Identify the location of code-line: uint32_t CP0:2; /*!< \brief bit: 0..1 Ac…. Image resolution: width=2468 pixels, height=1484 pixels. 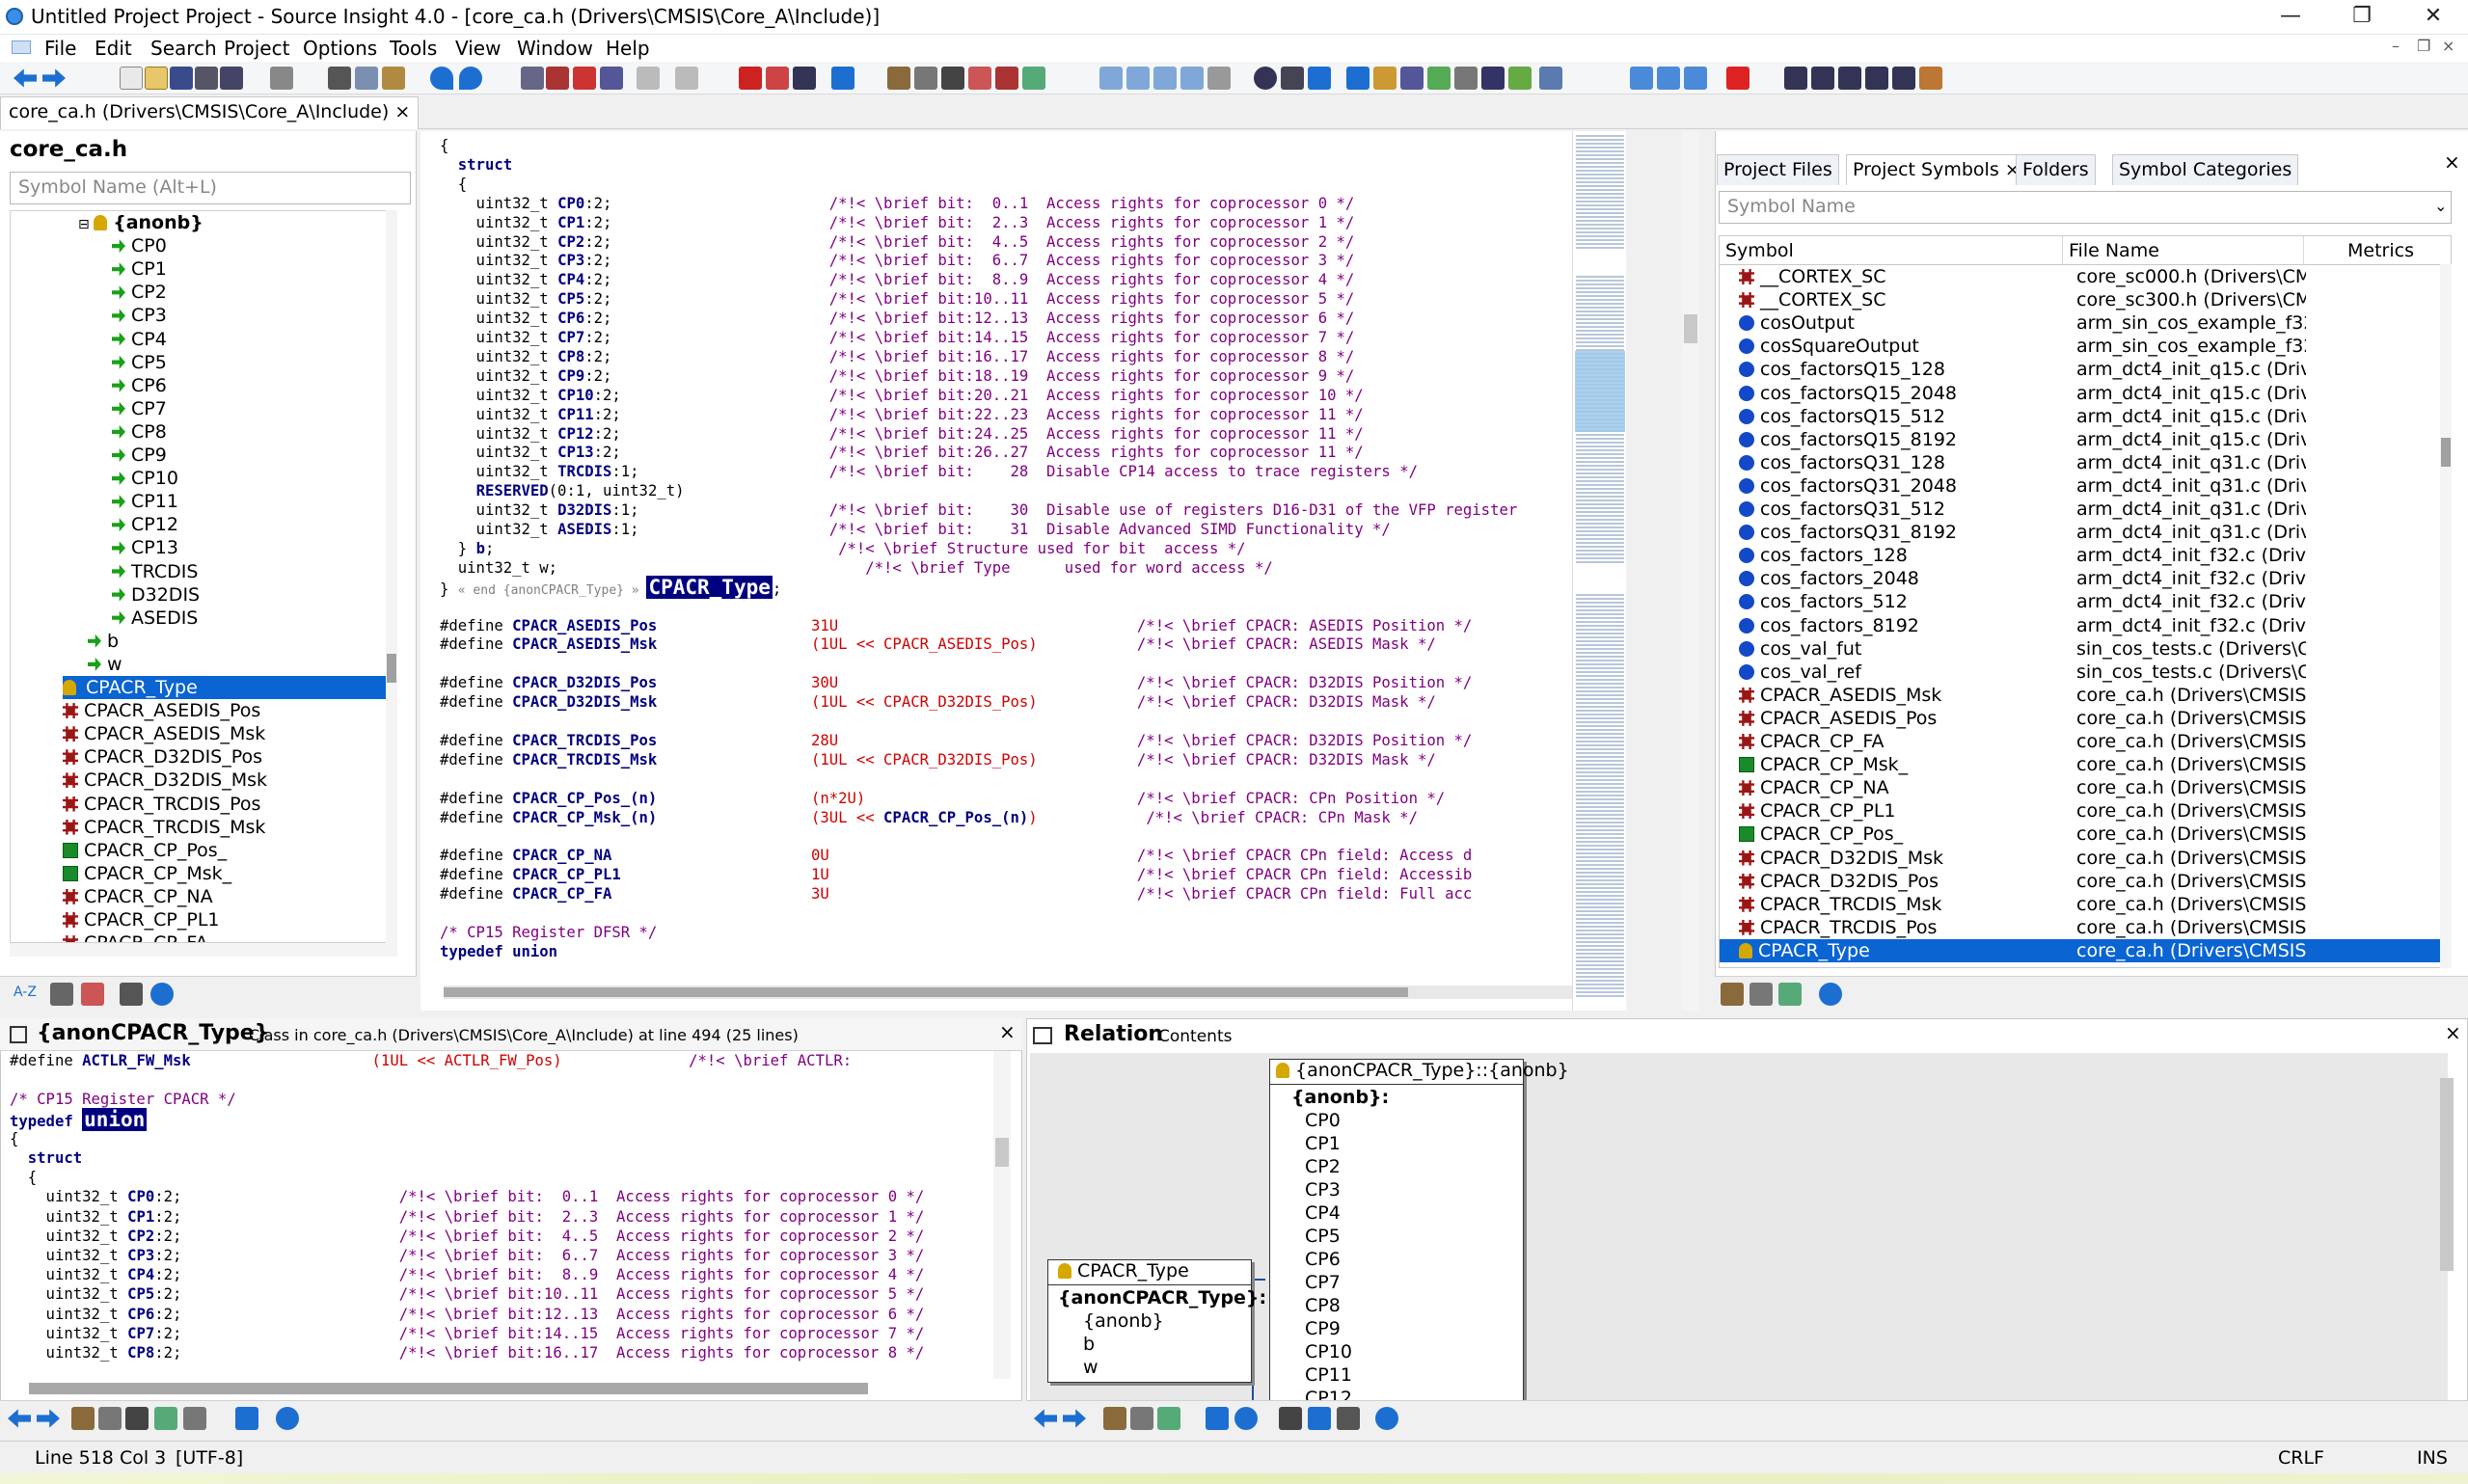
(897, 204).